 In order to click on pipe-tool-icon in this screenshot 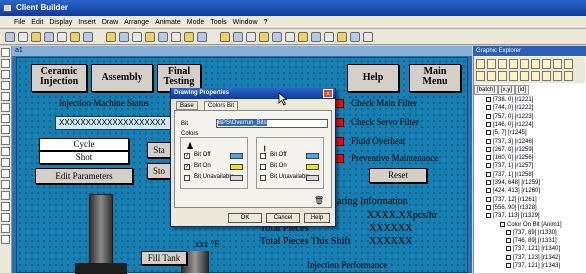, I will do `click(5, 217)`.